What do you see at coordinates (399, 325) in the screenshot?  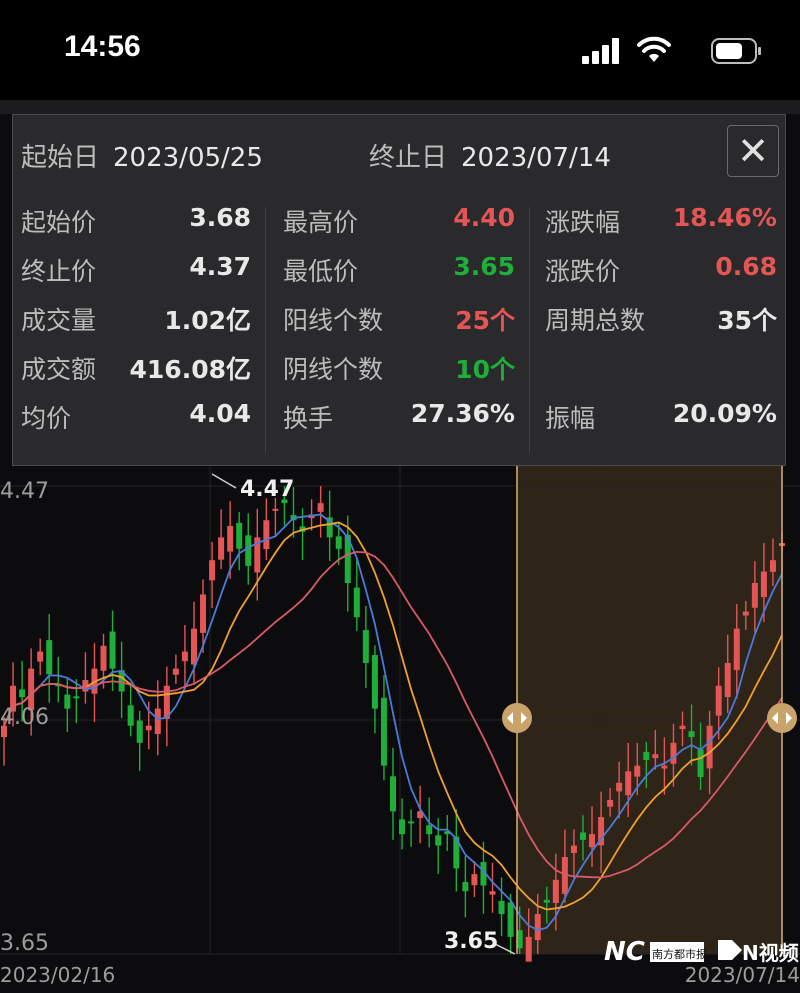 I see `stat-column-2: 最高价 4.40 最低价 3.65 阳线个数 25个 阴线个数 10个 换手 27.36%` at bounding box center [399, 325].